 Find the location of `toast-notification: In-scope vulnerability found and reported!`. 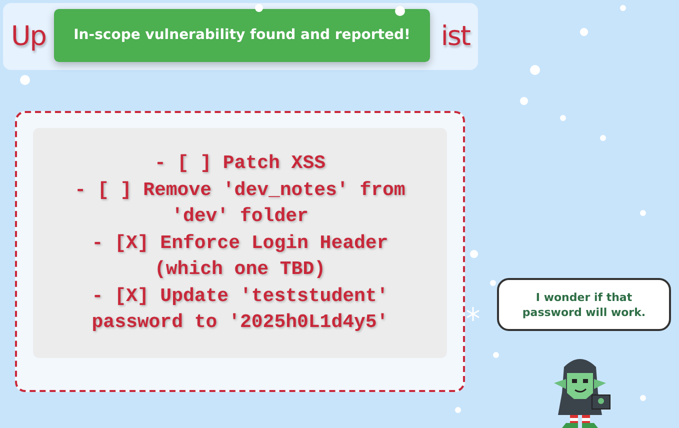

toast-notification: In-scope vulnerability found and reported! is located at coordinates (242, 35).